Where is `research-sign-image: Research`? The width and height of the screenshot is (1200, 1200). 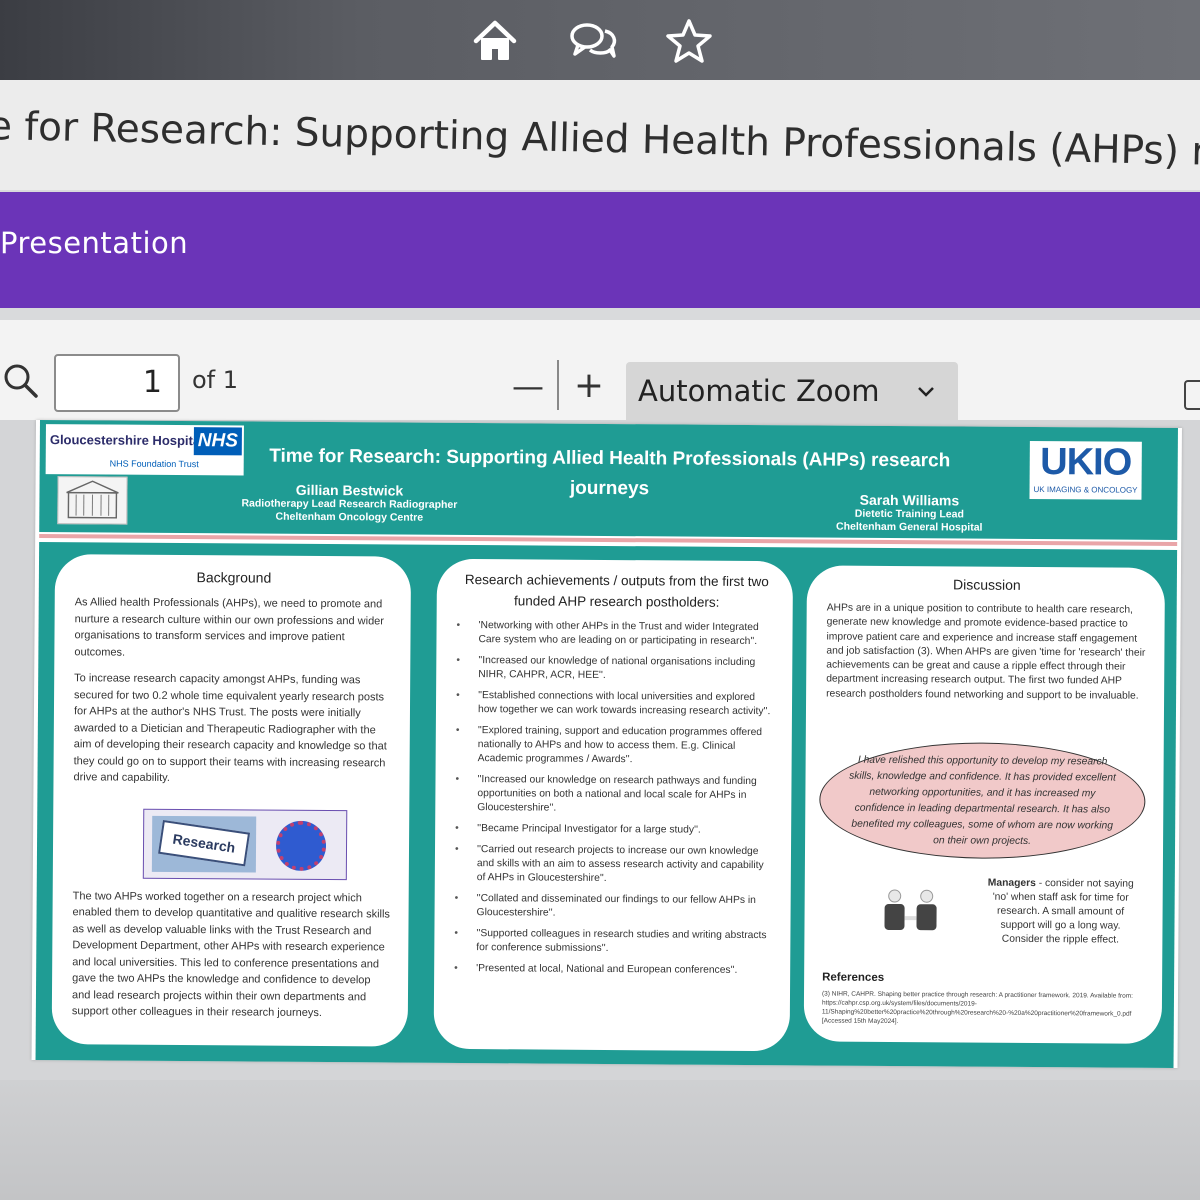
research-sign-image: Research is located at coordinates (245, 844).